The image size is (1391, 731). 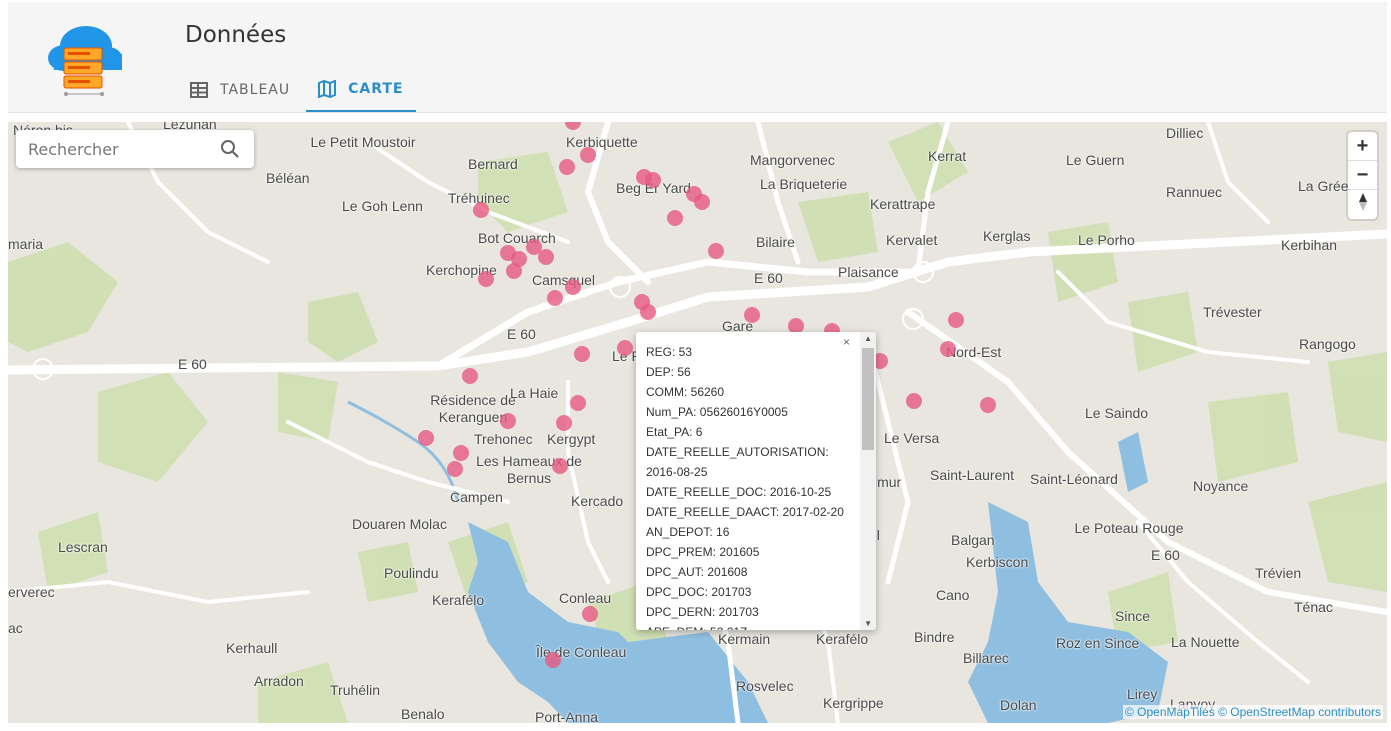 What do you see at coordinates (361, 90) in the screenshot?
I see `tab-carte: CARTE` at bounding box center [361, 90].